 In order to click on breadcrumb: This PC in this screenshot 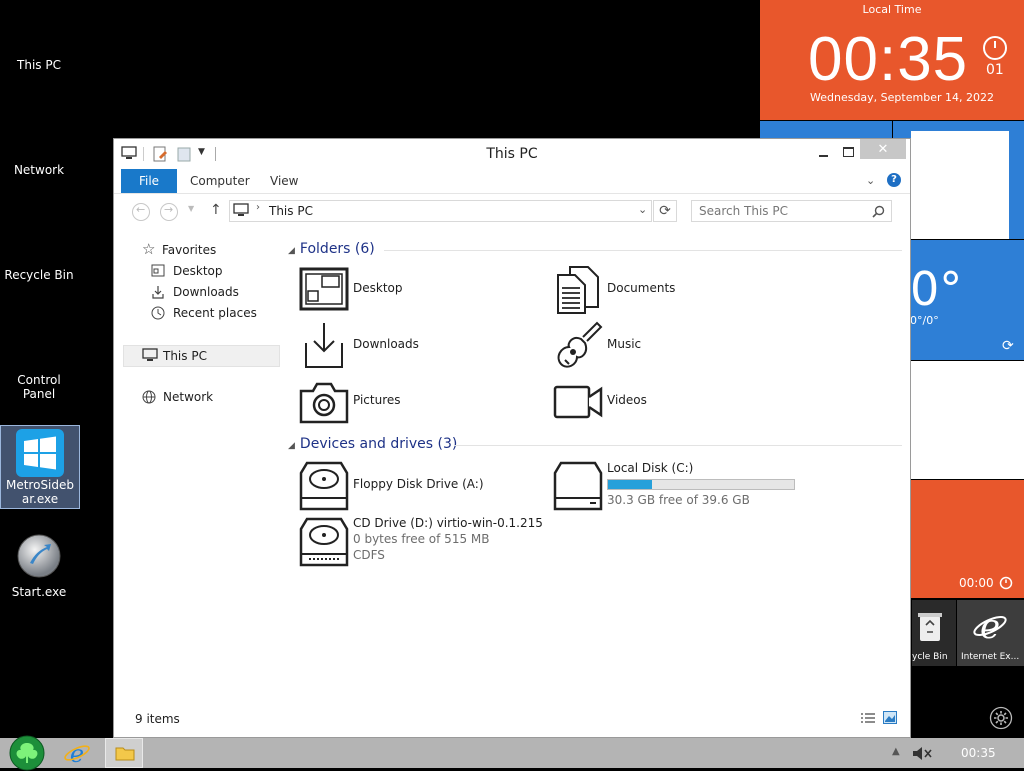, I will do `click(291, 211)`.